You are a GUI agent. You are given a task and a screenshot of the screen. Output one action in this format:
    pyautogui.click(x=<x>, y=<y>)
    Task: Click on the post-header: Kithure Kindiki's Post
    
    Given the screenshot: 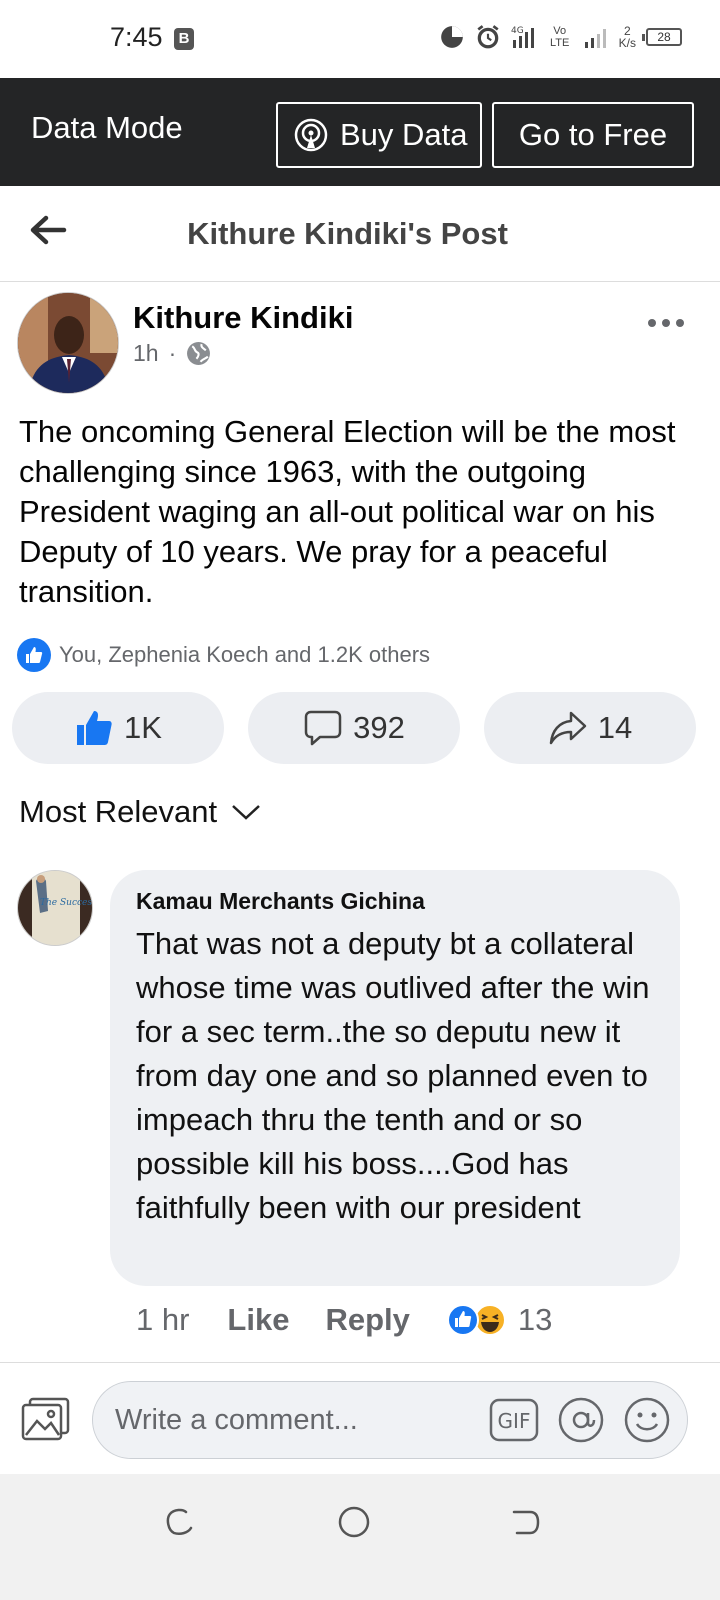 What is the action you would take?
    pyautogui.click(x=360, y=234)
    